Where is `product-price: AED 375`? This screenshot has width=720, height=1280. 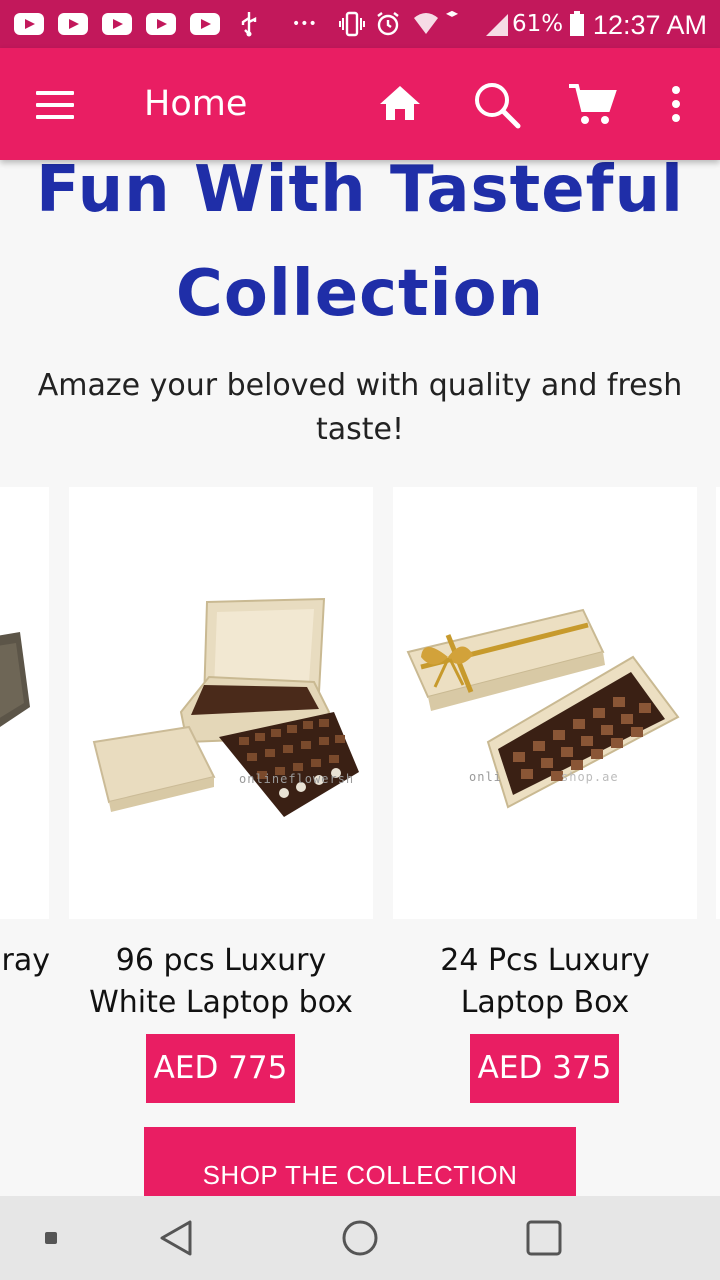 product-price: AED 375 is located at coordinates (544, 1068).